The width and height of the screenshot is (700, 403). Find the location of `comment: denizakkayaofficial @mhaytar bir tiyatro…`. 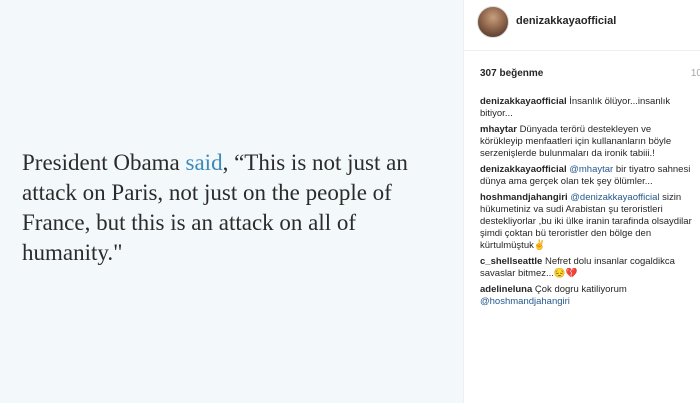

comment: denizakkayaofficial @mhaytar bir tiyatro… is located at coordinates (587, 176).